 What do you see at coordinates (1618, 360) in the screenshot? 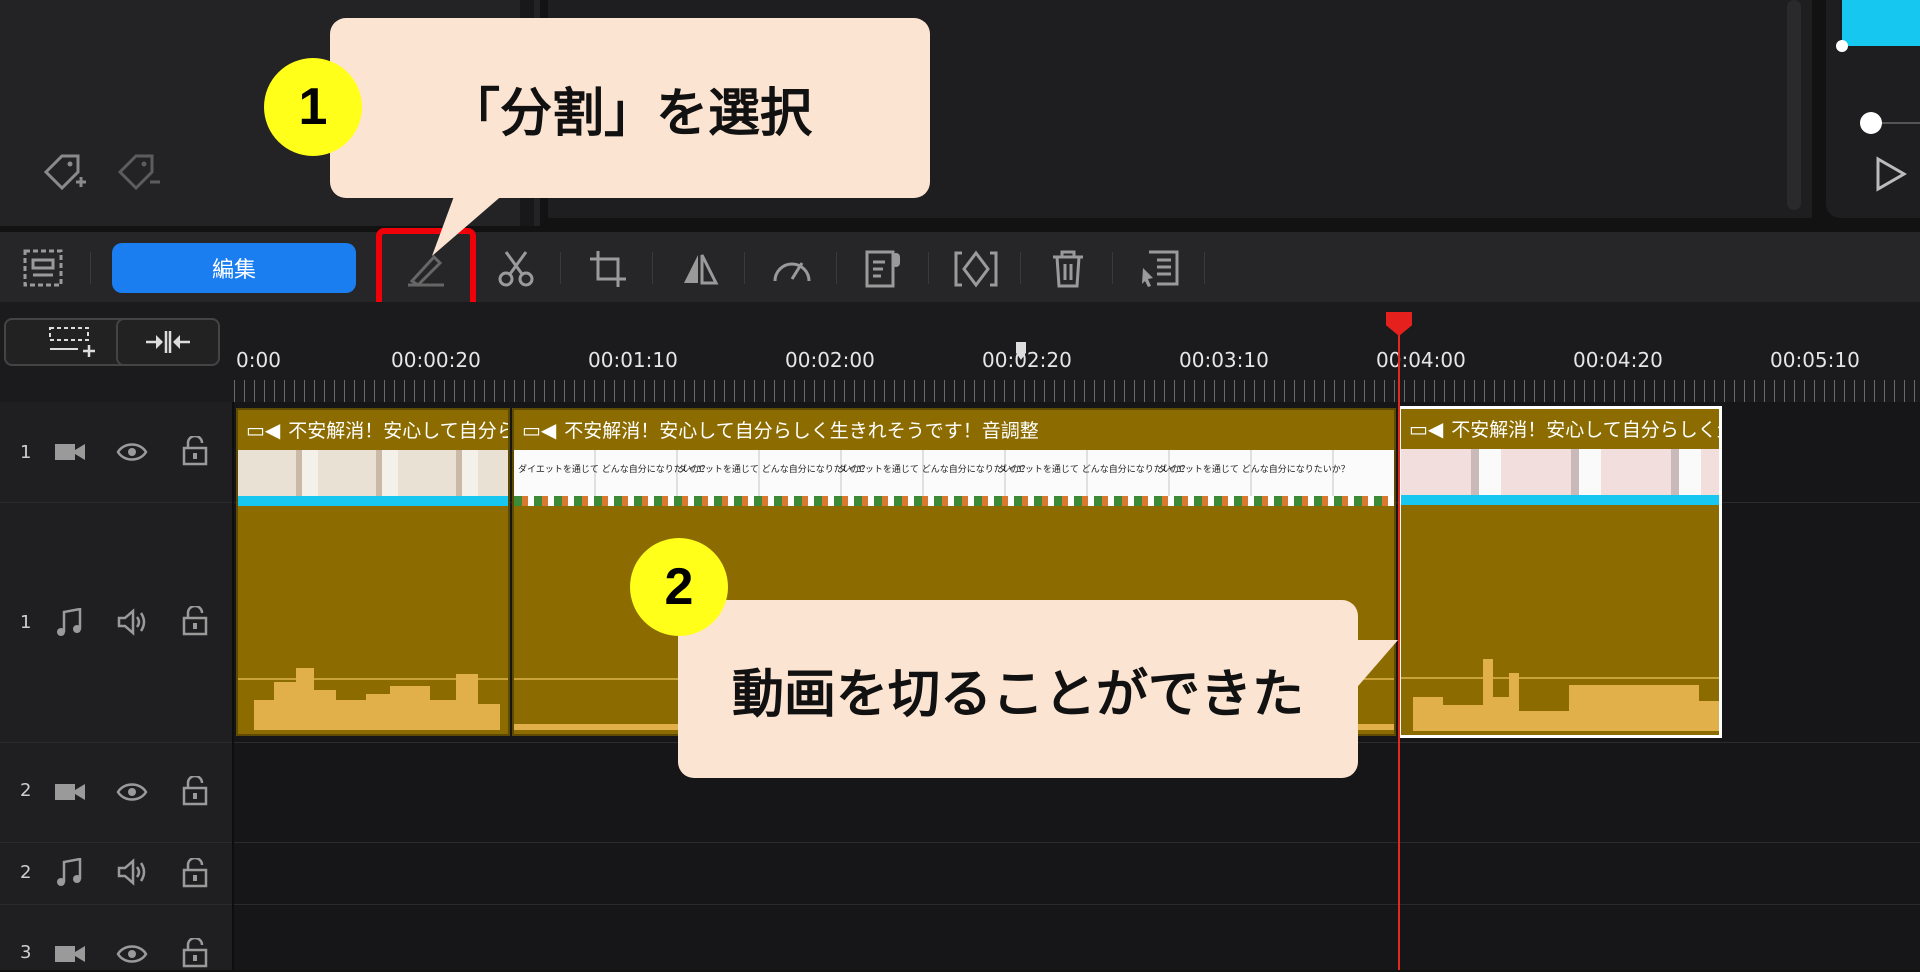
I see `ruler-label: 00:04:20` at bounding box center [1618, 360].